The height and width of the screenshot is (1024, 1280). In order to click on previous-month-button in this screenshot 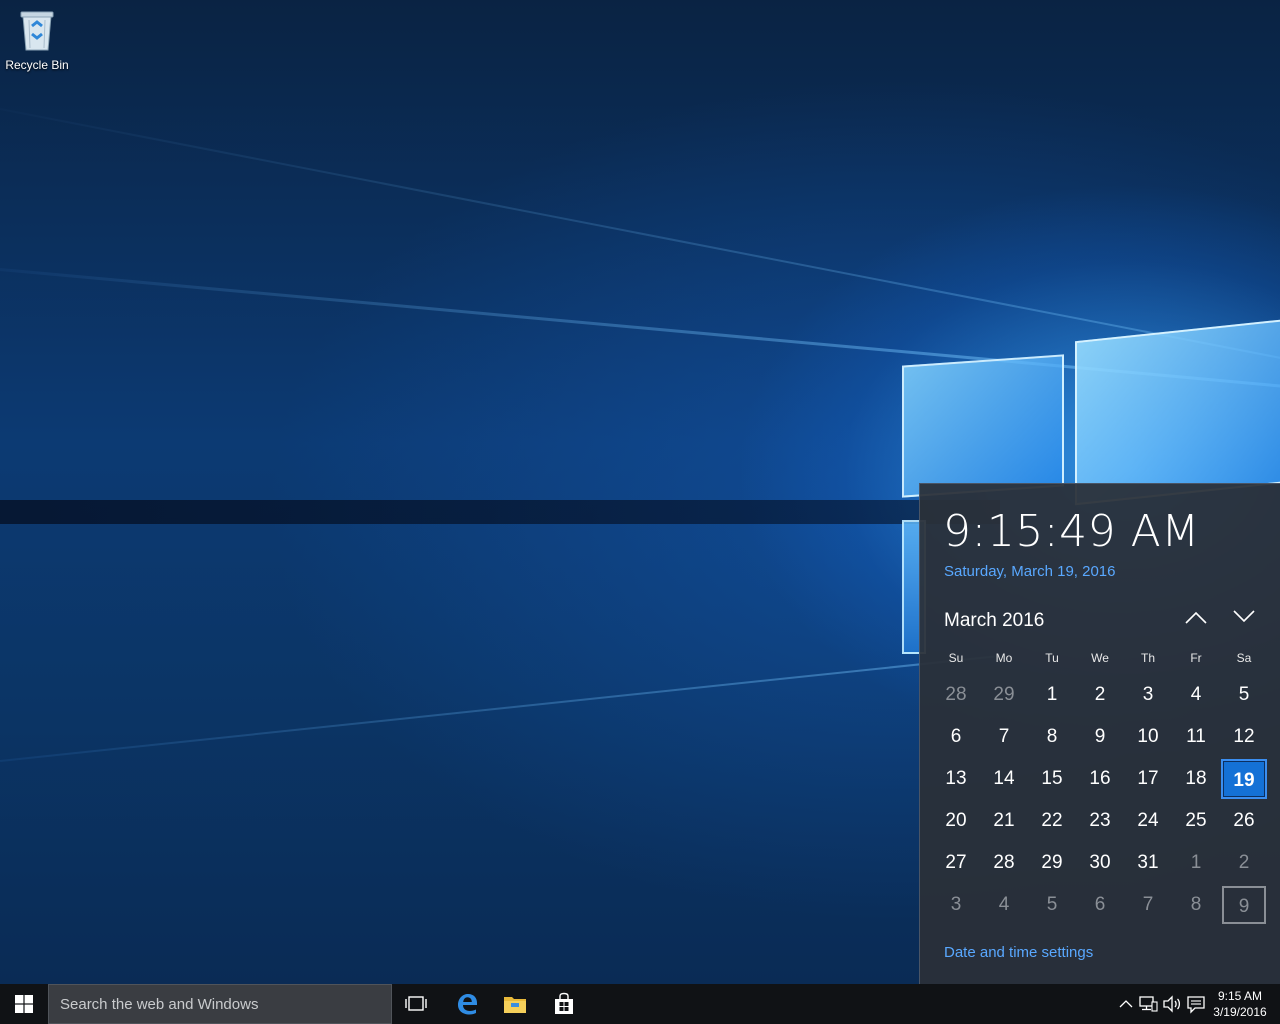, I will do `click(1196, 620)`.